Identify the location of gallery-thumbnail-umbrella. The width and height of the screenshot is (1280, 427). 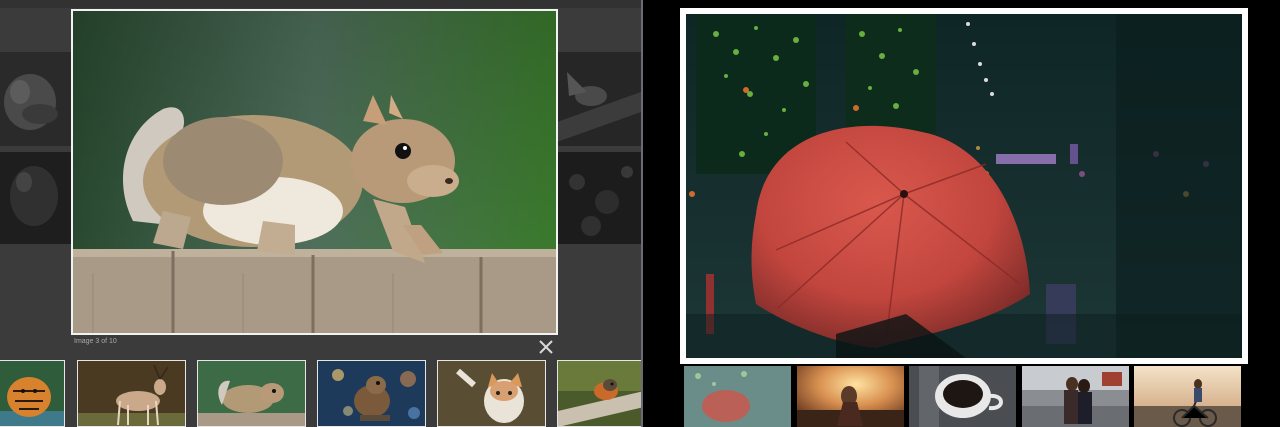
(737, 396).